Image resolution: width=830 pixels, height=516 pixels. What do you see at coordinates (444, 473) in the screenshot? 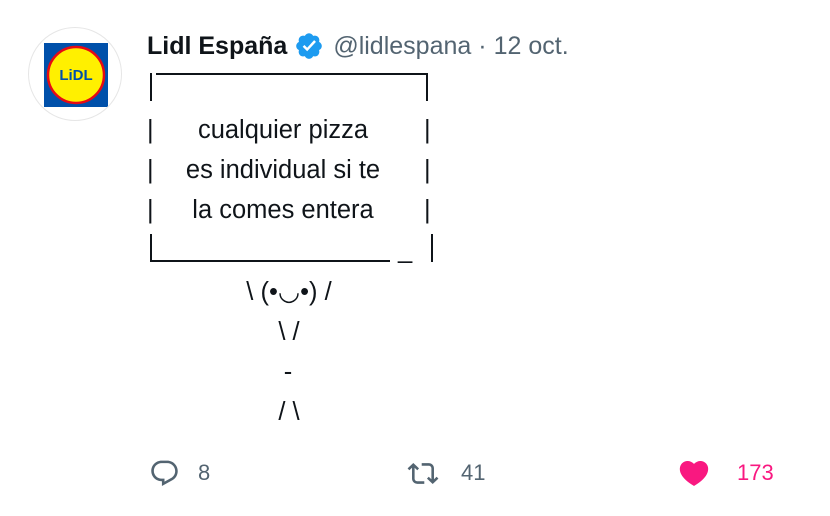
I see `retweet-button: 41` at bounding box center [444, 473].